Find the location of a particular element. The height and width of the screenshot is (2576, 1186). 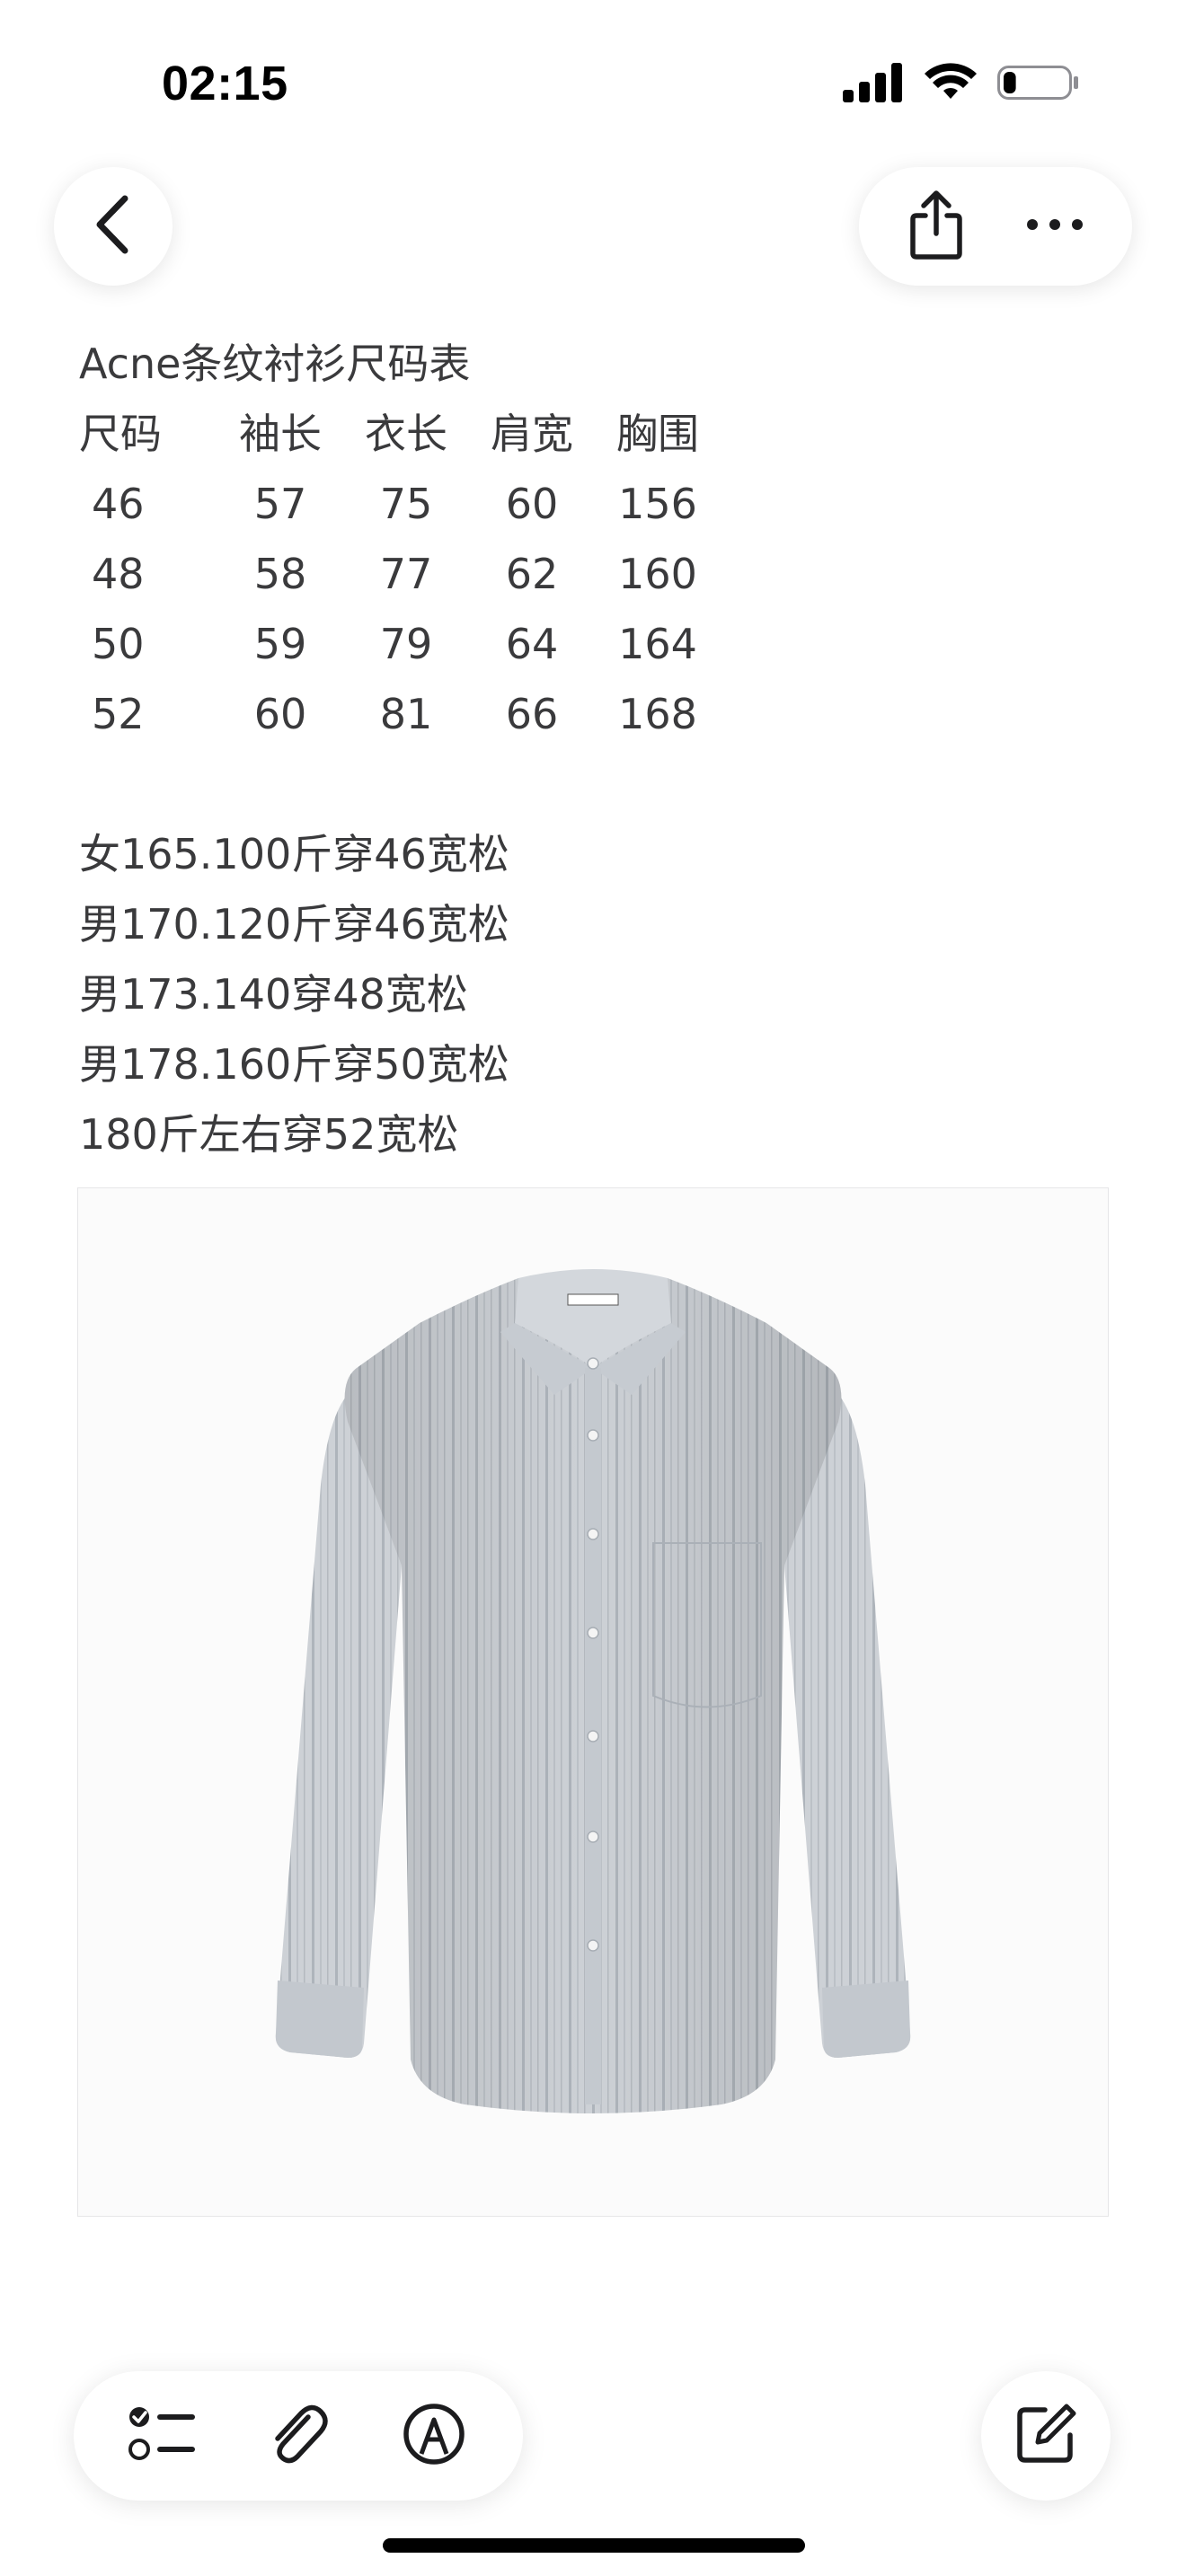

cell-sleeve: 57 is located at coordinates (280, 504).